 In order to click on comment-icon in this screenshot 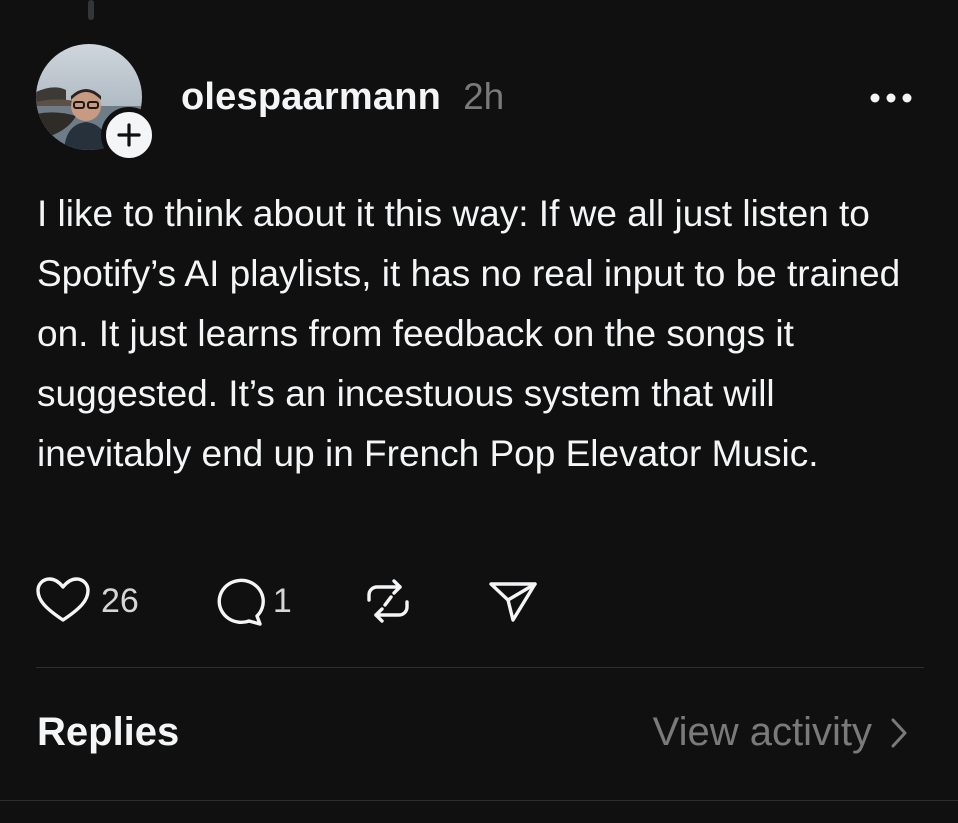, I will do `click(241, 602)`.